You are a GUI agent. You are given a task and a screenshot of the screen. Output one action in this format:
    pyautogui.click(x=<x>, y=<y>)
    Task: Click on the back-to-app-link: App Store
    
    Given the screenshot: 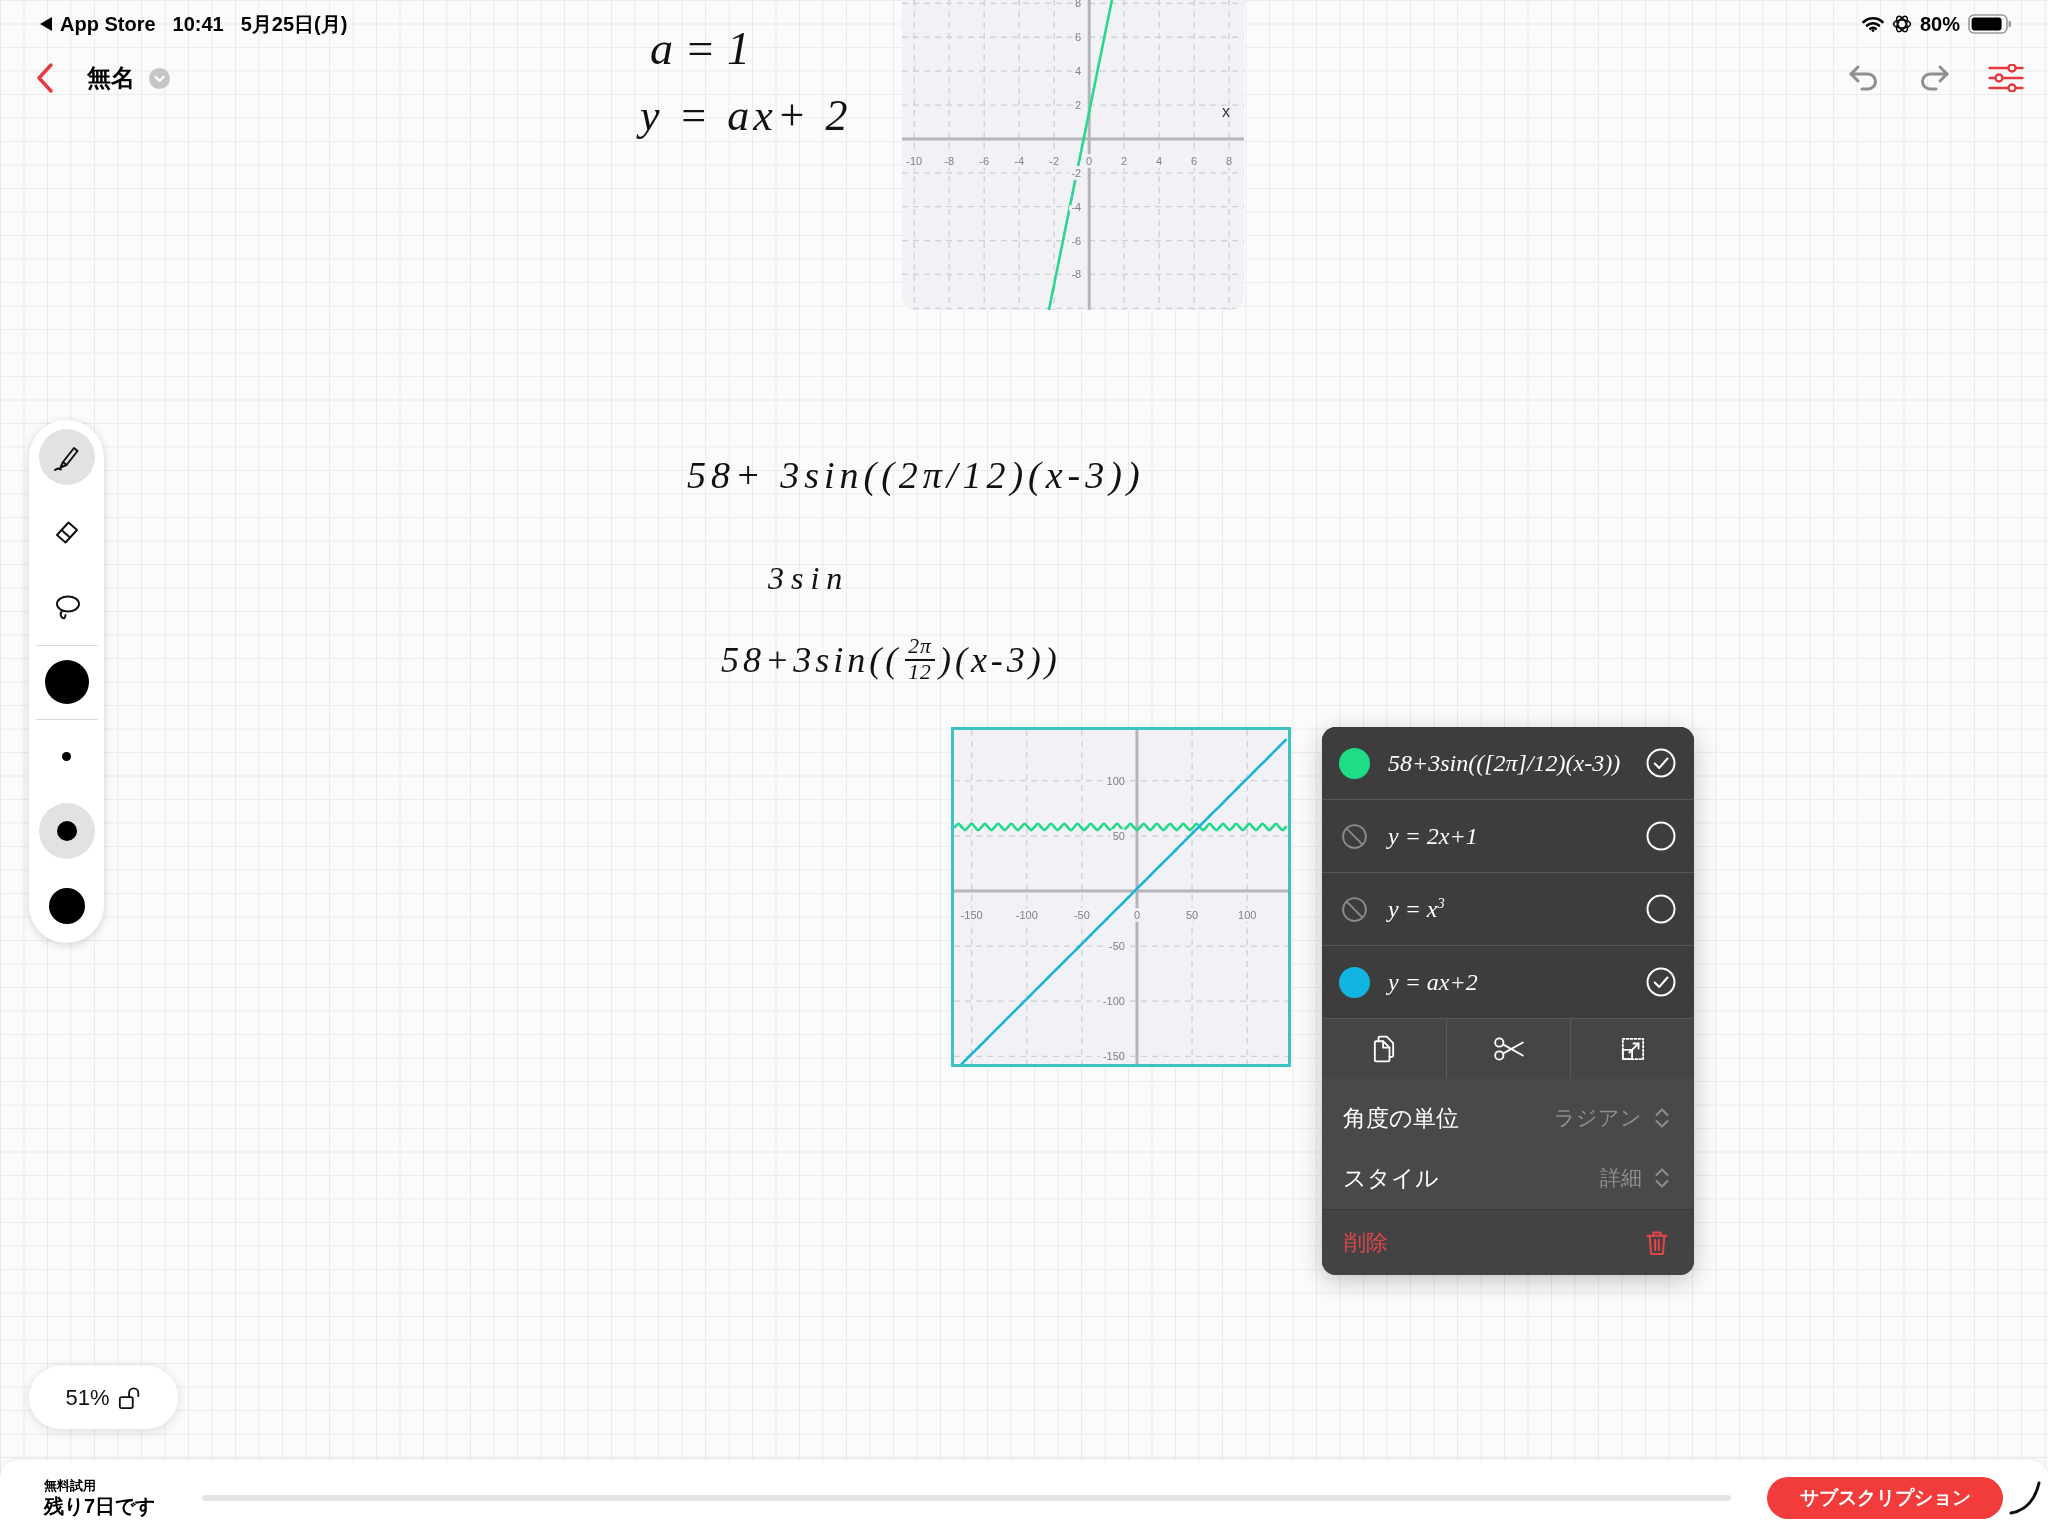 What is the action you would take?
    pyautogui.click(x=98, y=24)
    